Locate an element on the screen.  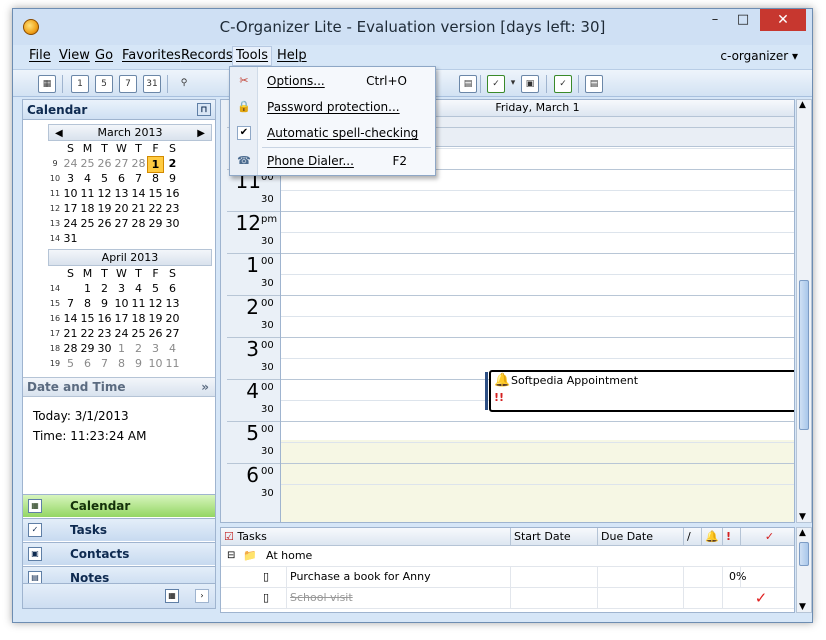
day-cell: 3 is located at coordinates (121, 288).